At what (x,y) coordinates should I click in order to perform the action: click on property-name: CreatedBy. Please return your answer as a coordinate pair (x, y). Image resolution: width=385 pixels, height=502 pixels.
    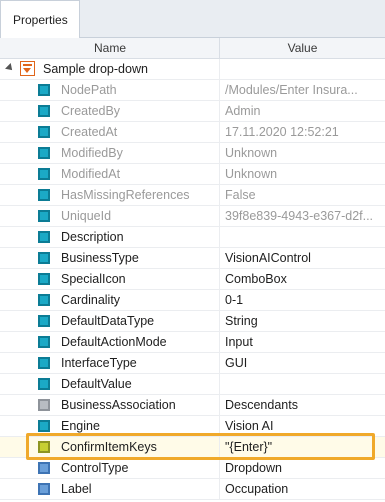
    Looking at the image, I should click on (91, 111).